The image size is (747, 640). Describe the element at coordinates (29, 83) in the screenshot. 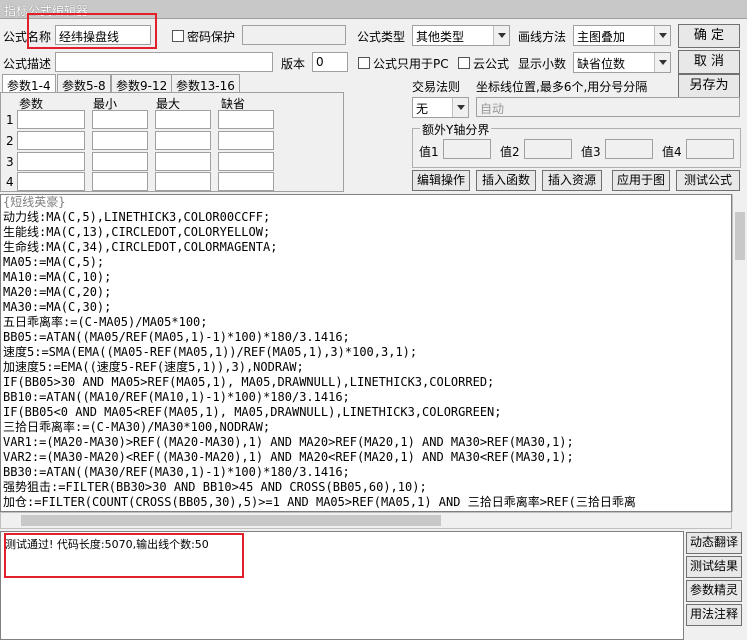

I see `tab-params-1-4: 参数1-4` at that location.